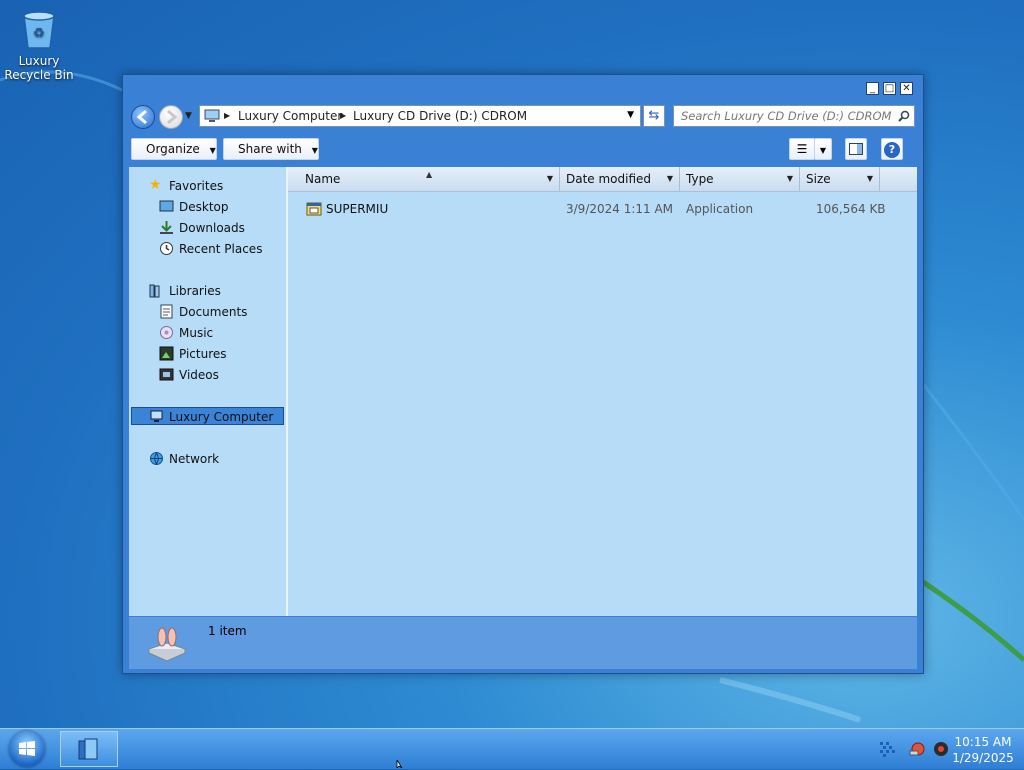 The width and height of the screenshot is (1024, 770). I want to click on desktop-recycle-bin: ♻ Luxury Recycle Bin, so click(39, 46).